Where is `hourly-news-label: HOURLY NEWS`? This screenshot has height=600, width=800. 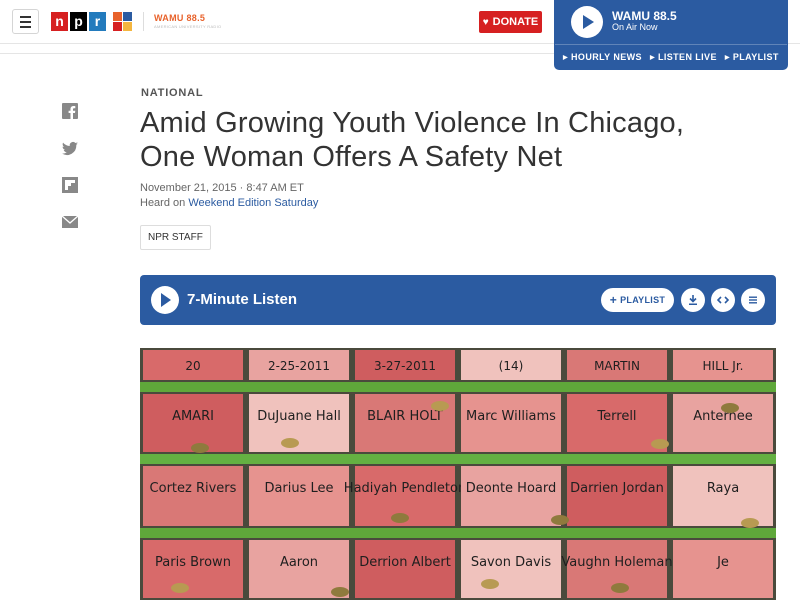
hourly-news-label: HOURLY NEWS is located at coordinates (606, 56).